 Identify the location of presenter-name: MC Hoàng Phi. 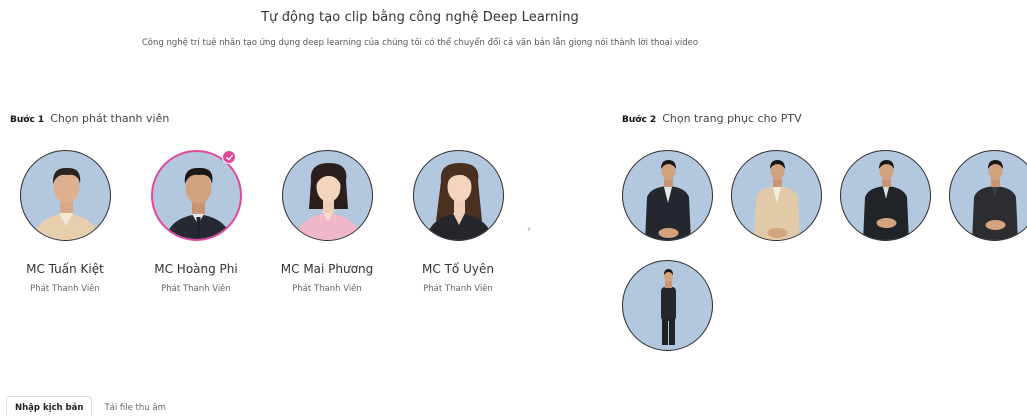
(196, 269).